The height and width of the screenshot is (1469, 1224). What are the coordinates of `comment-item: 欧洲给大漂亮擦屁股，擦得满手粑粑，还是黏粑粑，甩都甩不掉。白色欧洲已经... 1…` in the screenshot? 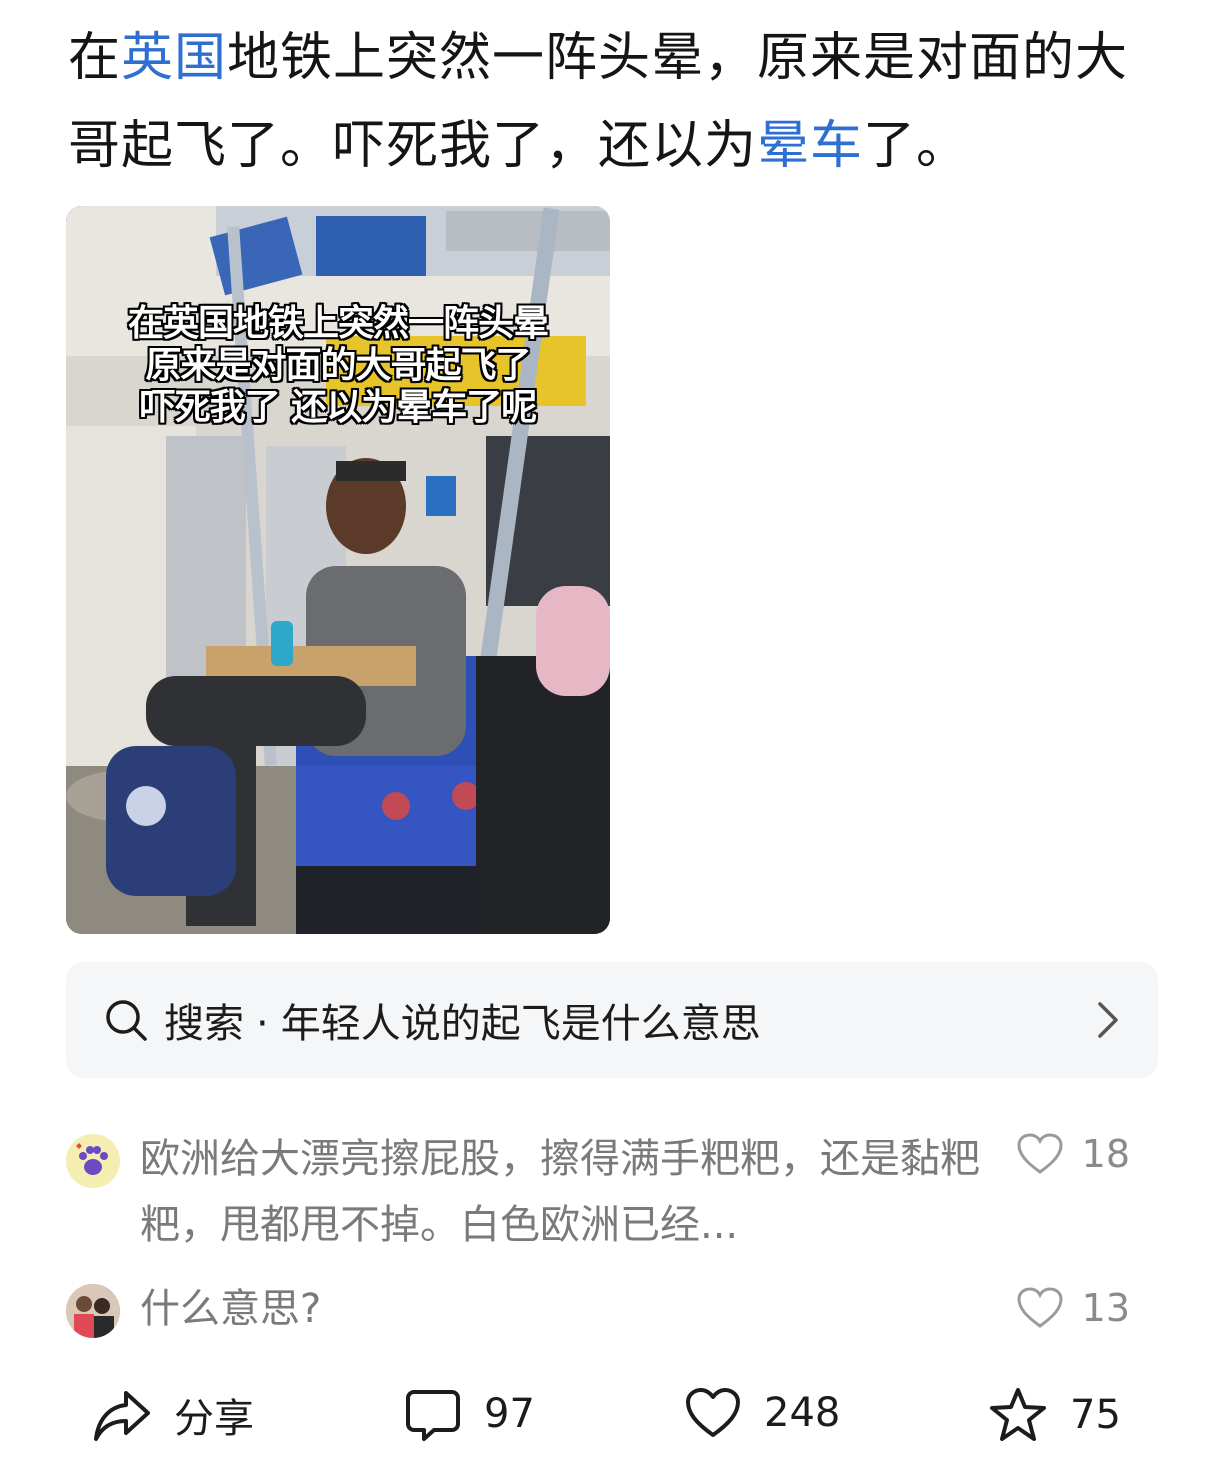 It's located at (612, 1195).